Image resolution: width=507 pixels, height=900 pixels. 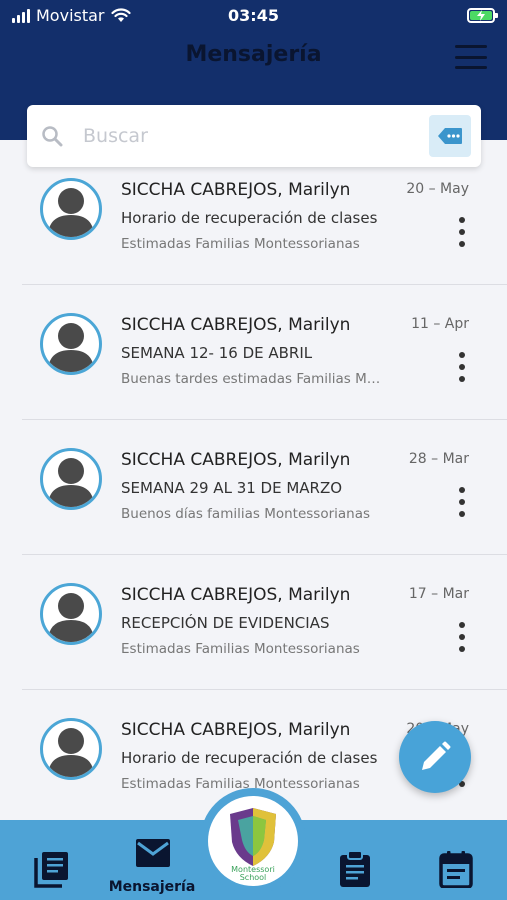 What do you see at coordinates (51, 870) in the screenshot?
I see `book-icon` at bounding box center [51, 870].